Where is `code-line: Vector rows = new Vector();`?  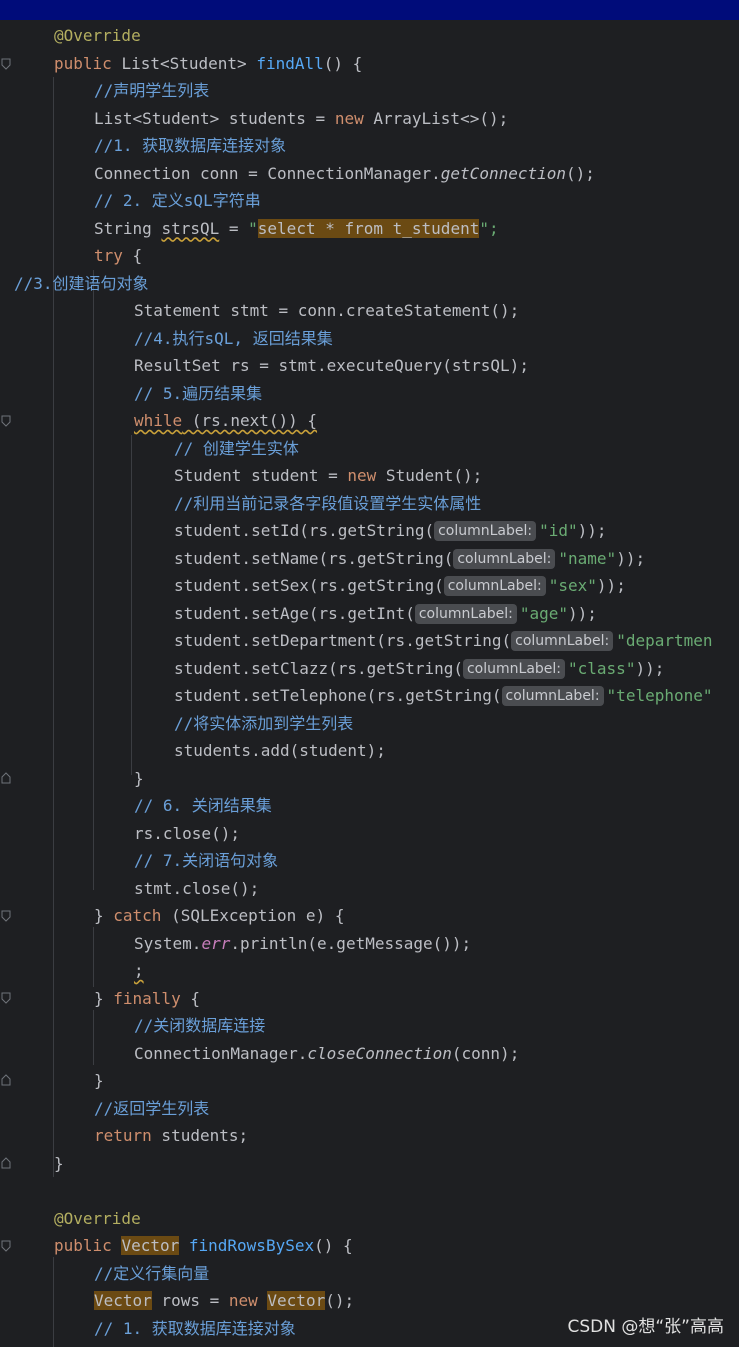 code-line: Vector rows = new Vector(); is located at coordinates (224, 1301).